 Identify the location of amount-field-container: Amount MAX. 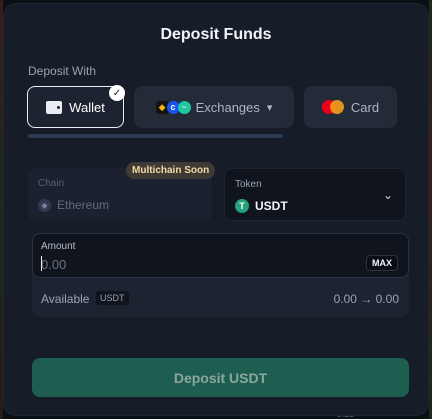
(220, 255).